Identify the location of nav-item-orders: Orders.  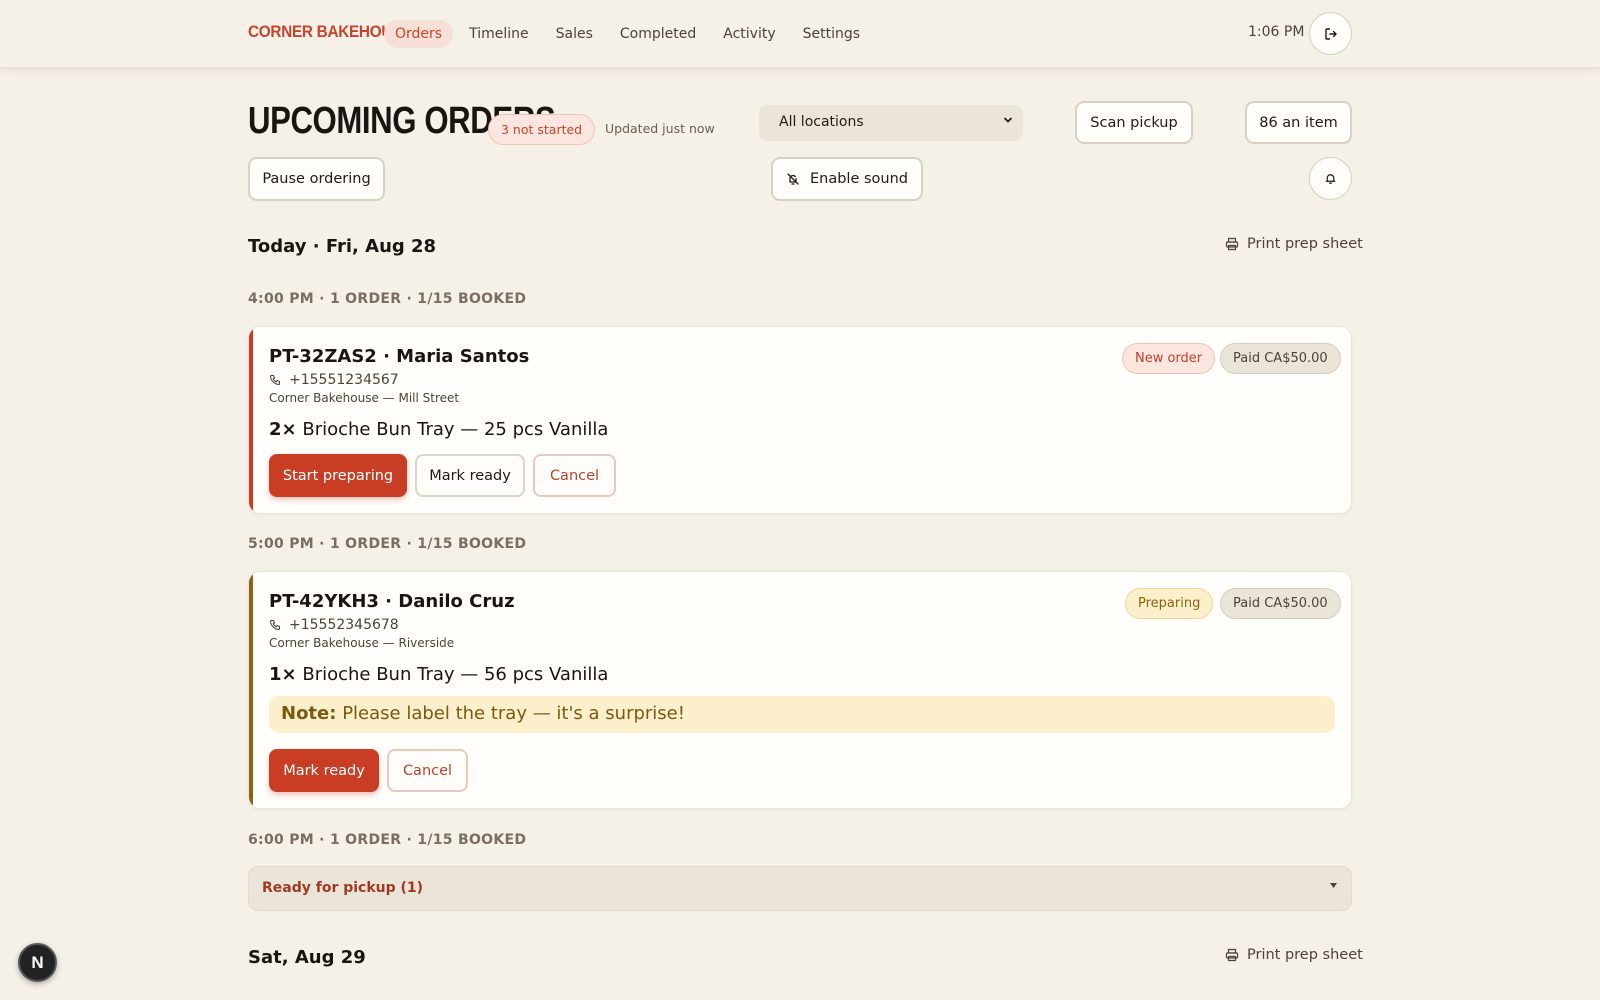
(419, 34).